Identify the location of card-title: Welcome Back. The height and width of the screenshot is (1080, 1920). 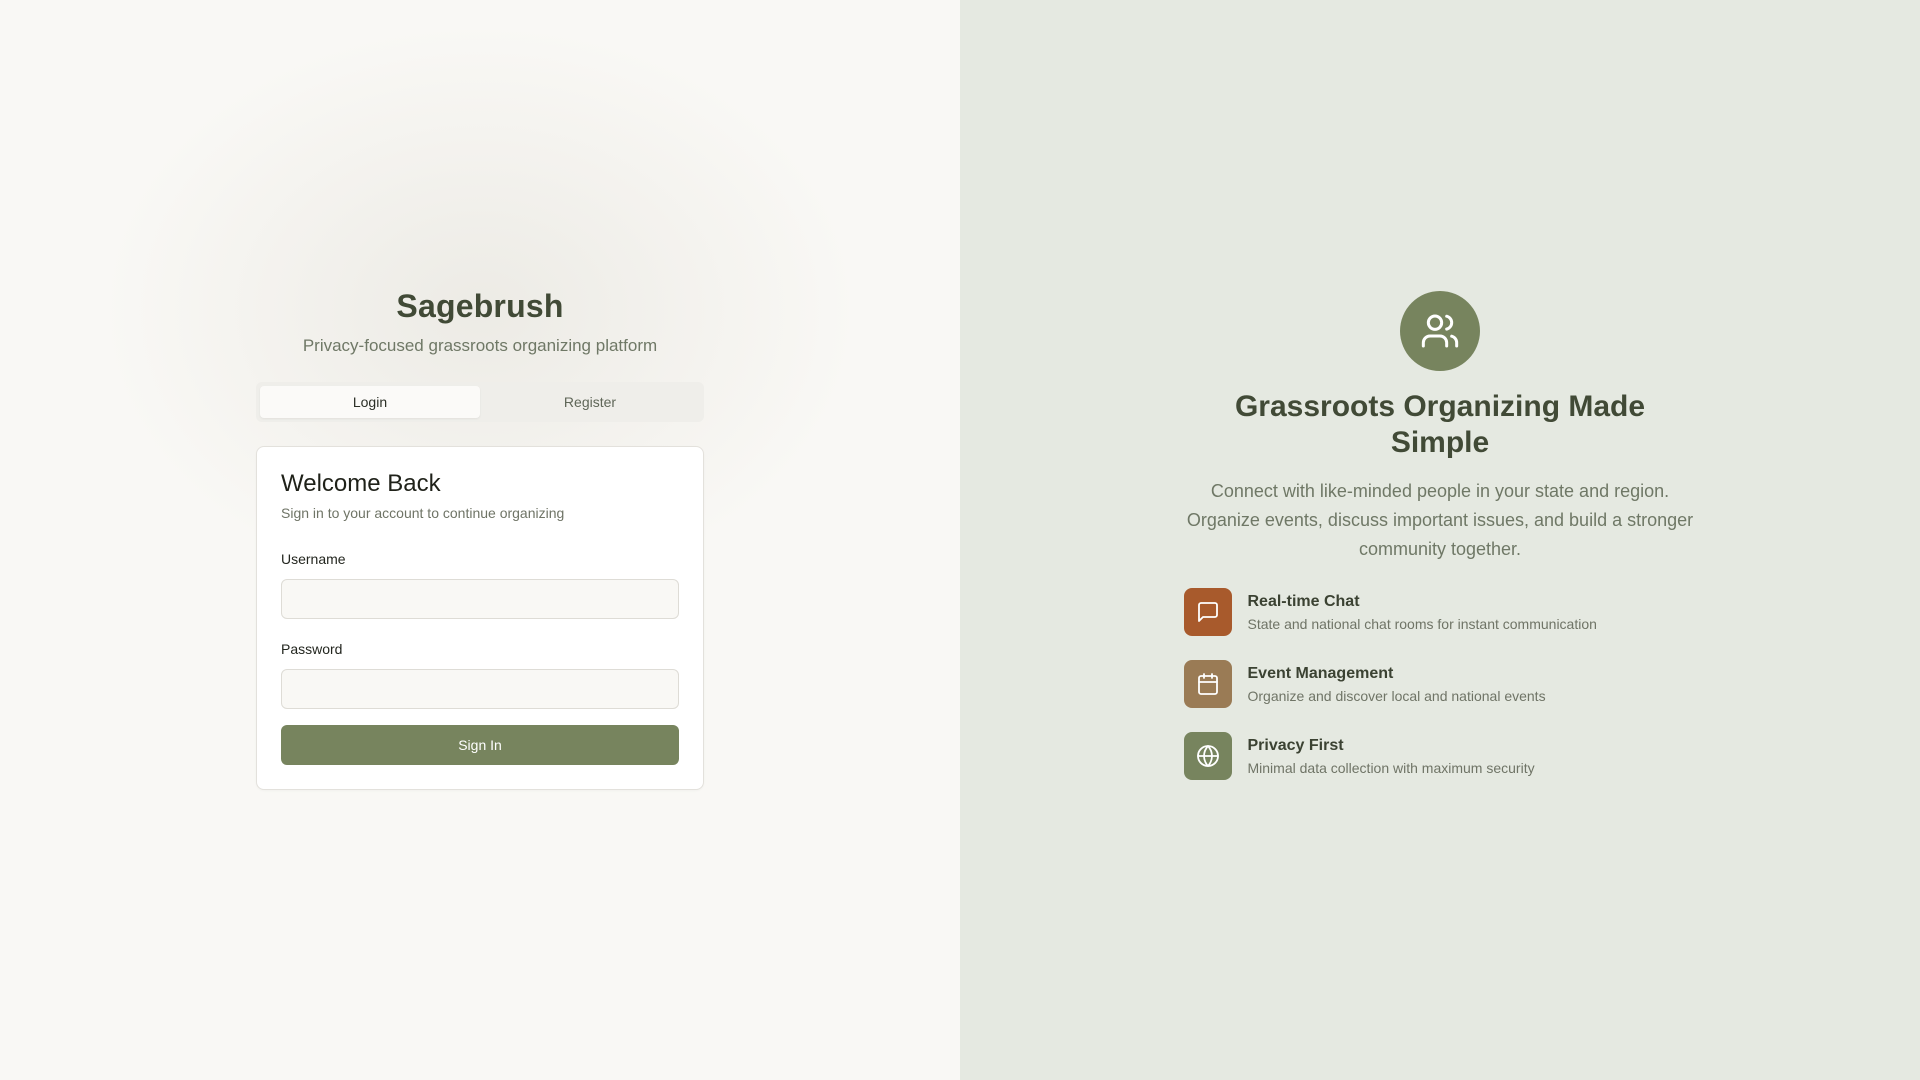
(361, 483).